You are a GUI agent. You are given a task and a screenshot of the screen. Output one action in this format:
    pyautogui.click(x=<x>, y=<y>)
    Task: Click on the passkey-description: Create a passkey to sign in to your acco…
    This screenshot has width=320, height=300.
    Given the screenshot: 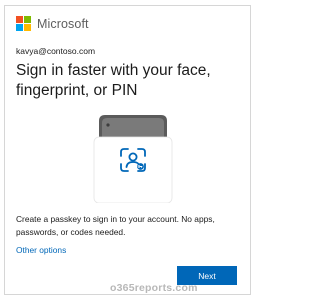 What is the action you would take?
    pyautogui.click(x=115, y=225)
    